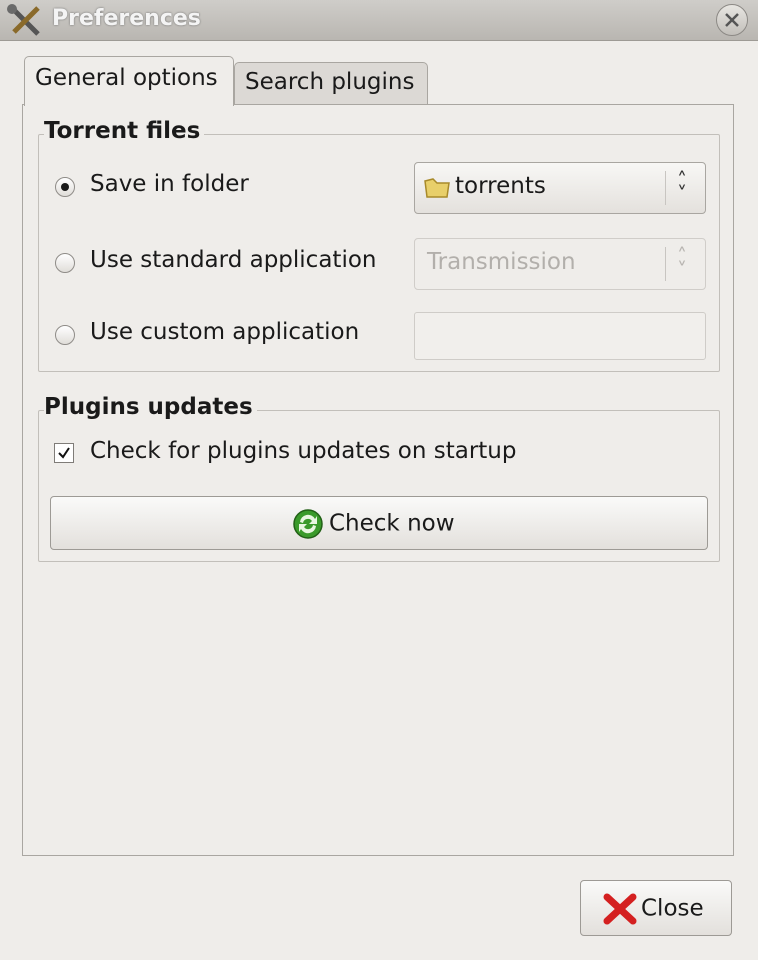  Describe the element at coordinates (672, 908) in the screenshot. I see `close-label: Close` at that location.